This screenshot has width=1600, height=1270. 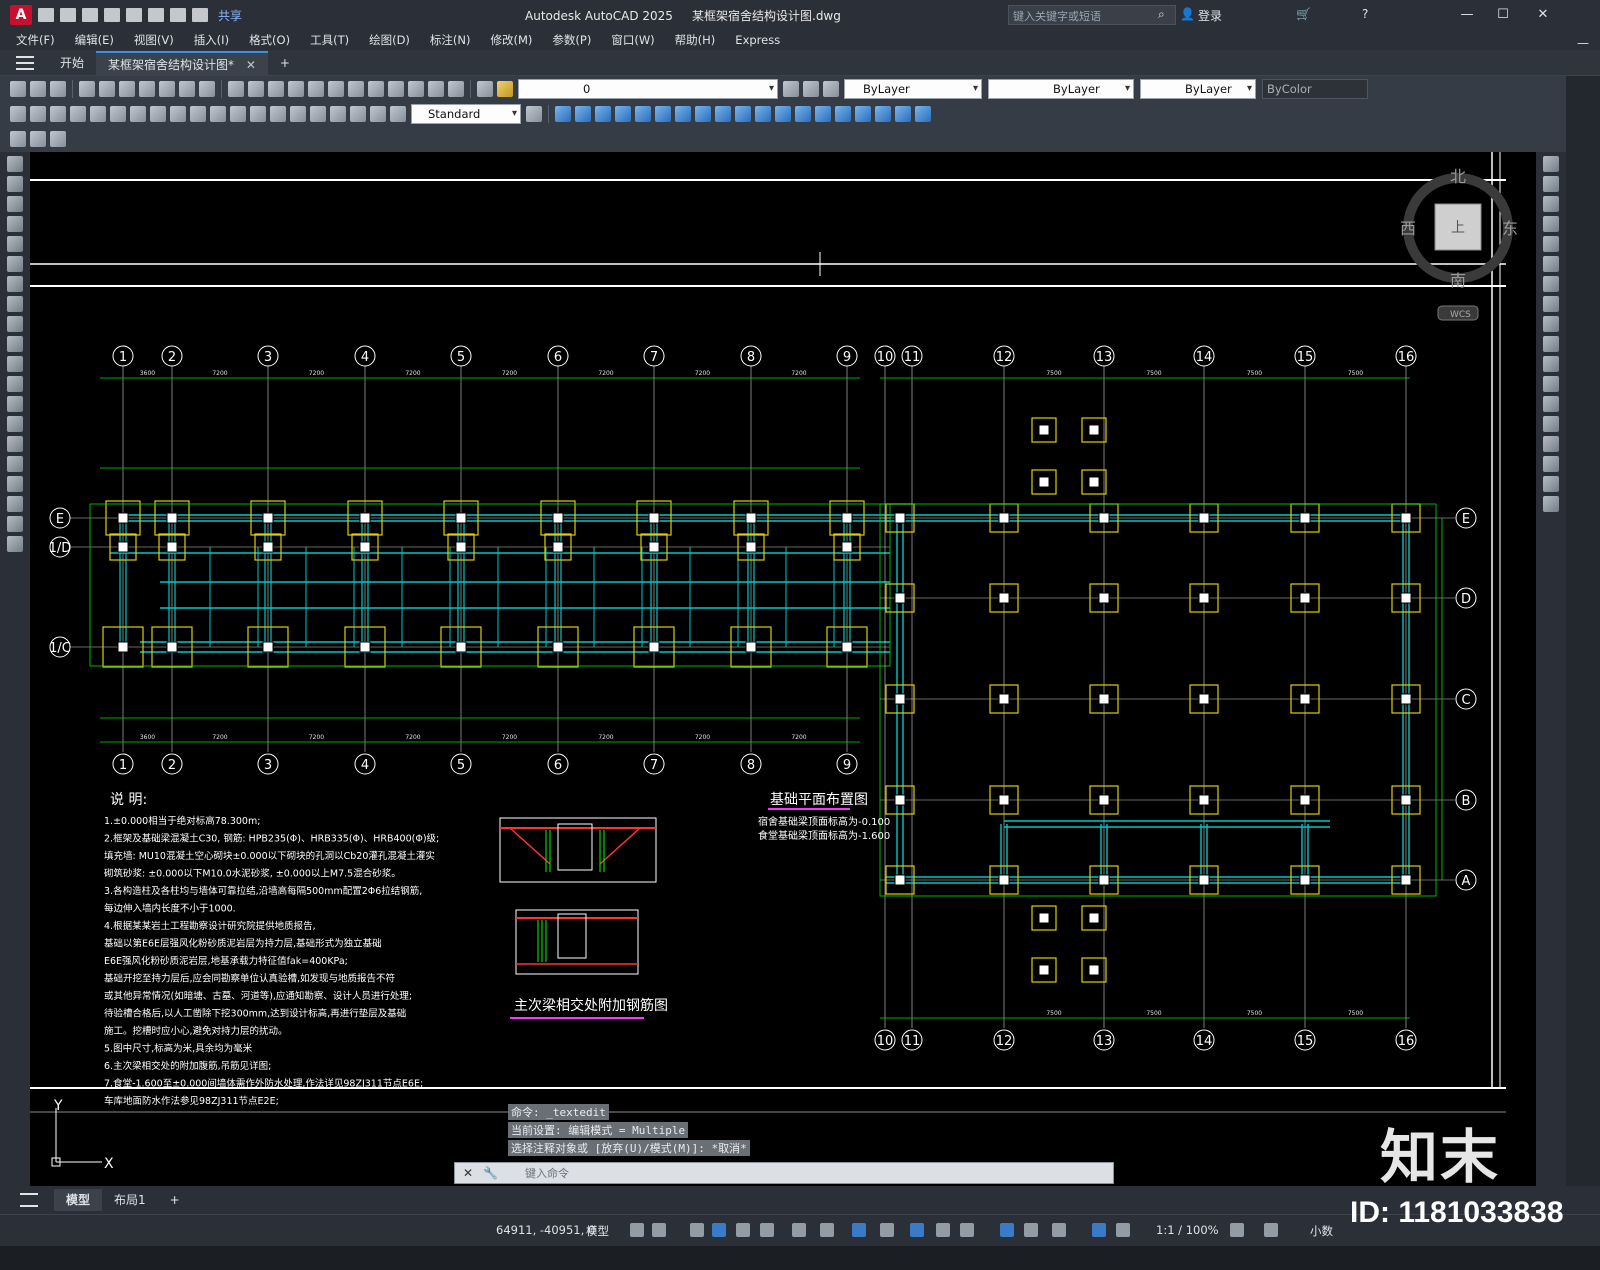 I want to click on ortho-icon, so click(x=743, y=1230).